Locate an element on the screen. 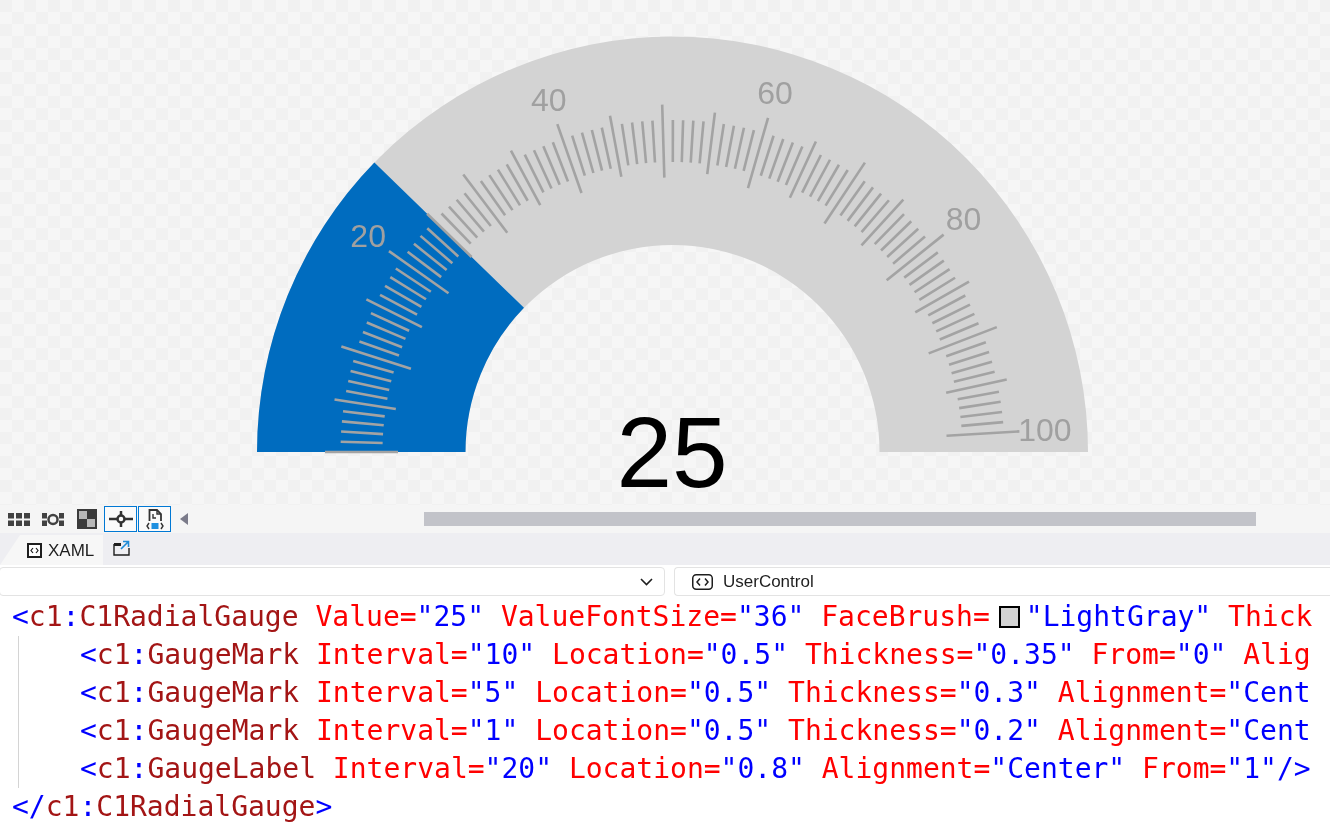  code-text: <c1:C1RadialGauge Value="25" ValueFontSize="36" FaceBrush= is located at coordinates (501, 617).